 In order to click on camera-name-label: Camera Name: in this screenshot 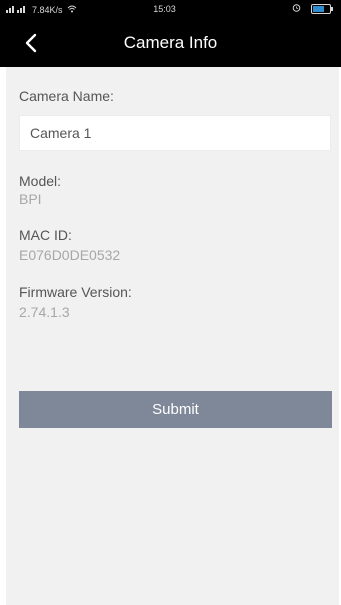, I will do `click(66, 96)`.